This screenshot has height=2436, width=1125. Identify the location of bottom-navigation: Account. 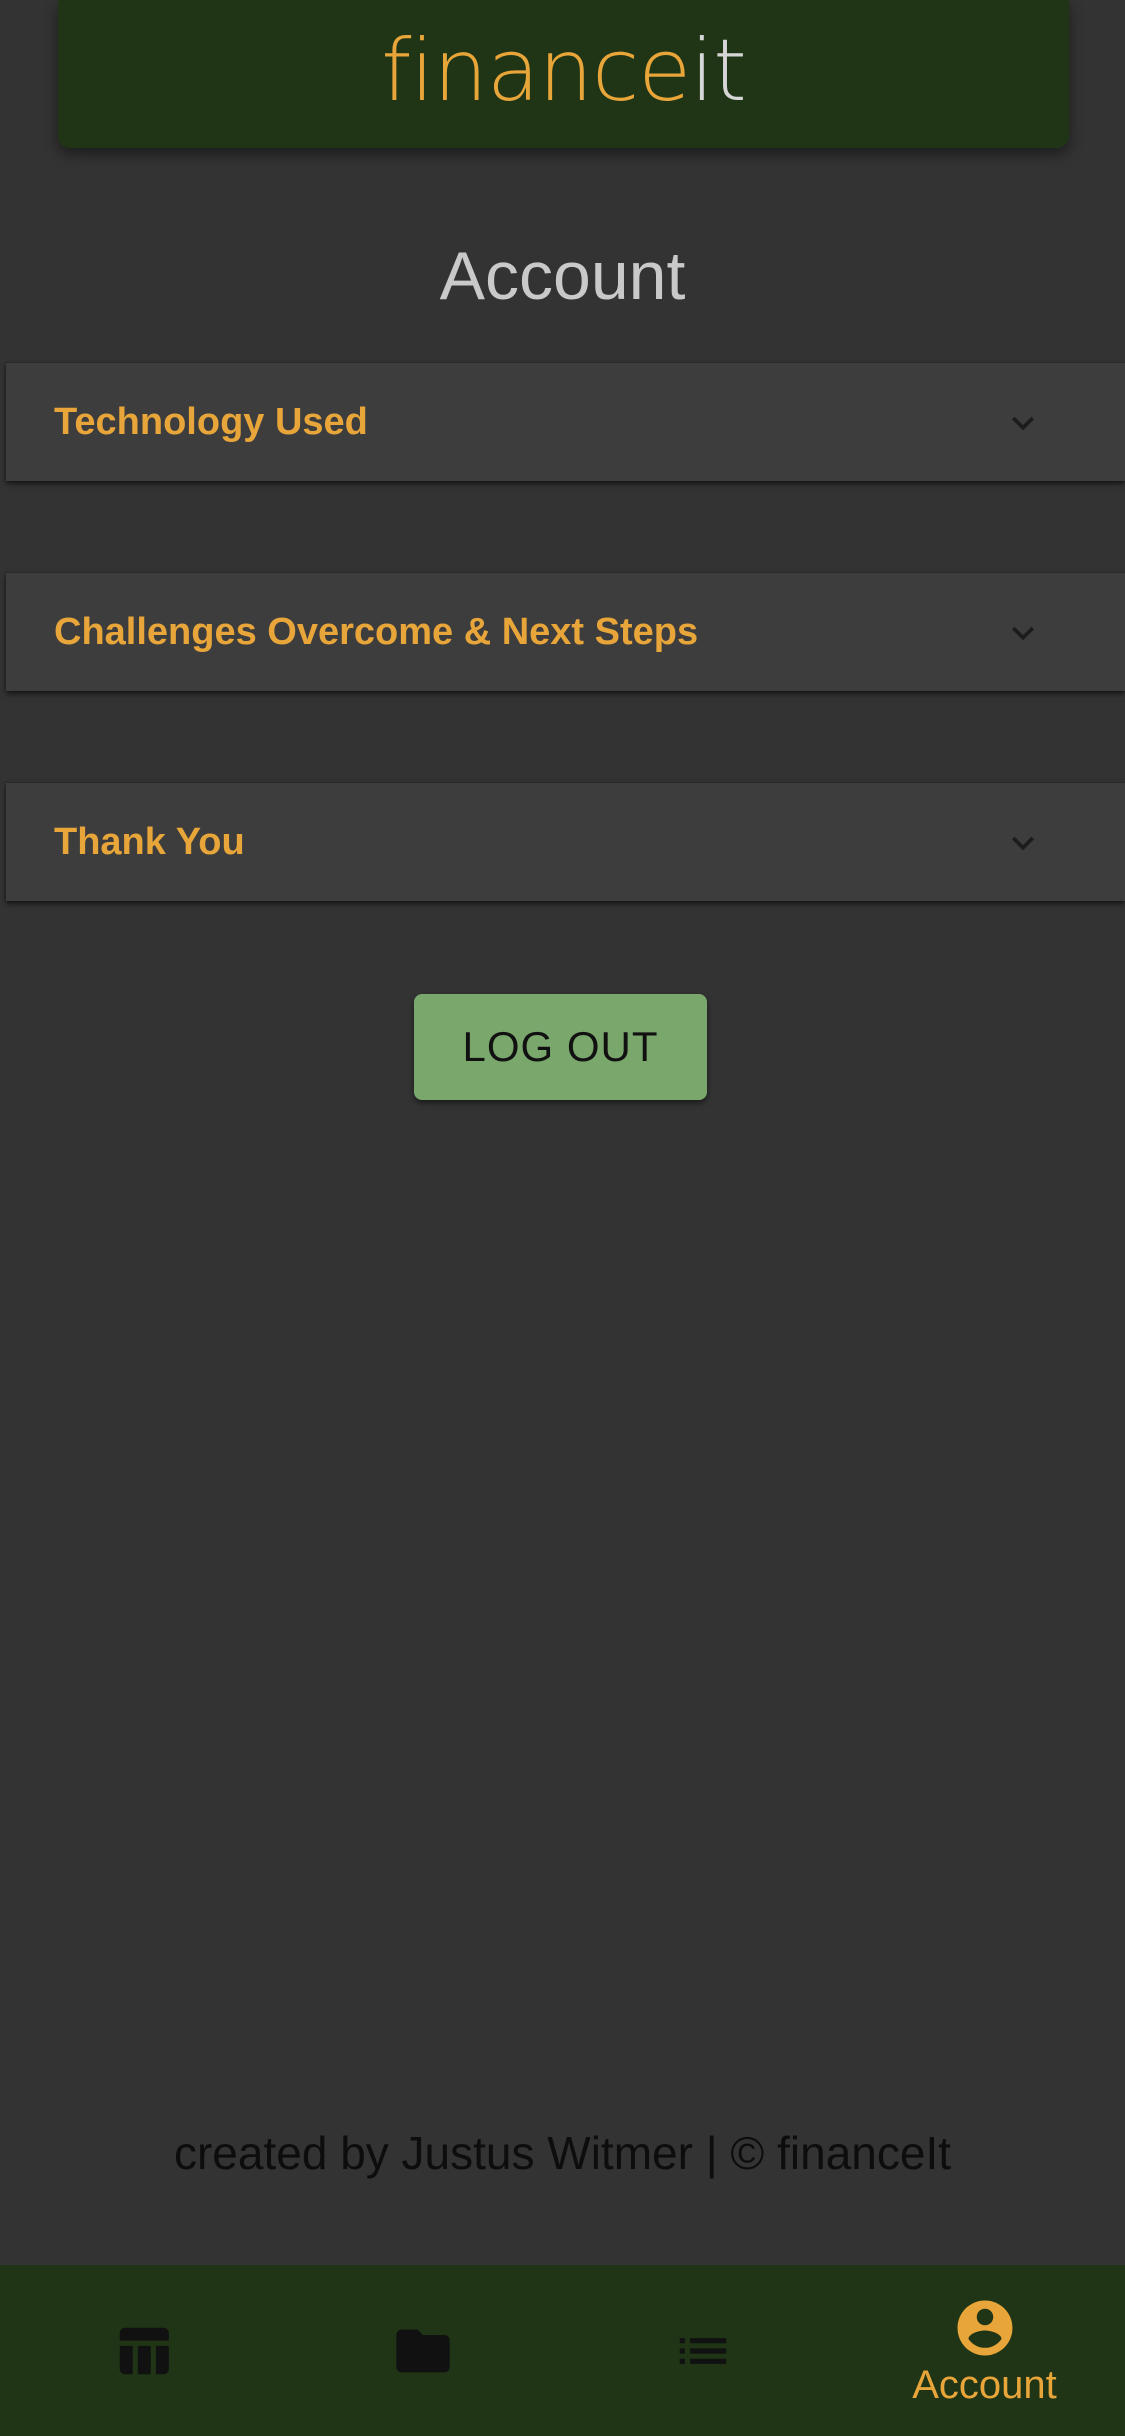
(562, 2350).